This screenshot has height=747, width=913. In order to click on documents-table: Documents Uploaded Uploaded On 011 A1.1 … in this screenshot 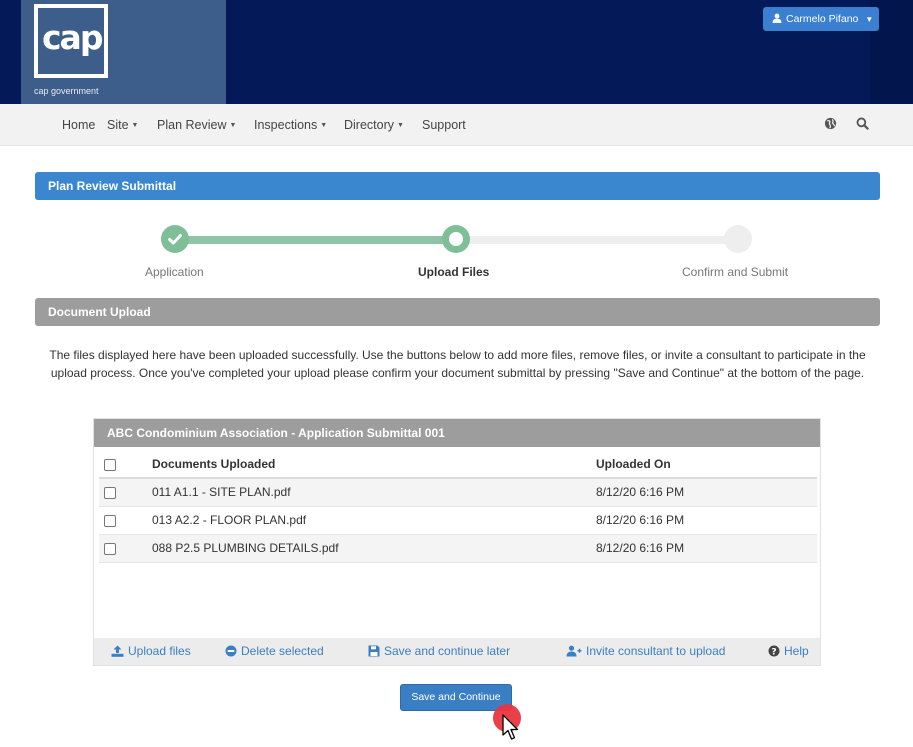, I will do `click(458, 507)`.